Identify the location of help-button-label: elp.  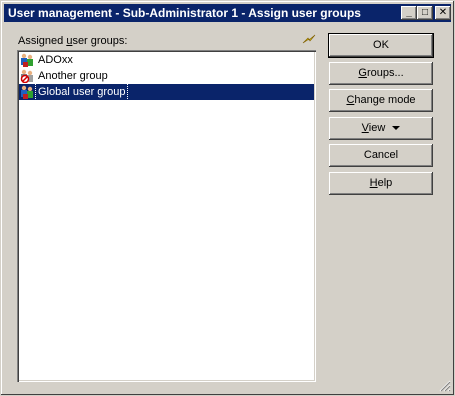
(385, 183).